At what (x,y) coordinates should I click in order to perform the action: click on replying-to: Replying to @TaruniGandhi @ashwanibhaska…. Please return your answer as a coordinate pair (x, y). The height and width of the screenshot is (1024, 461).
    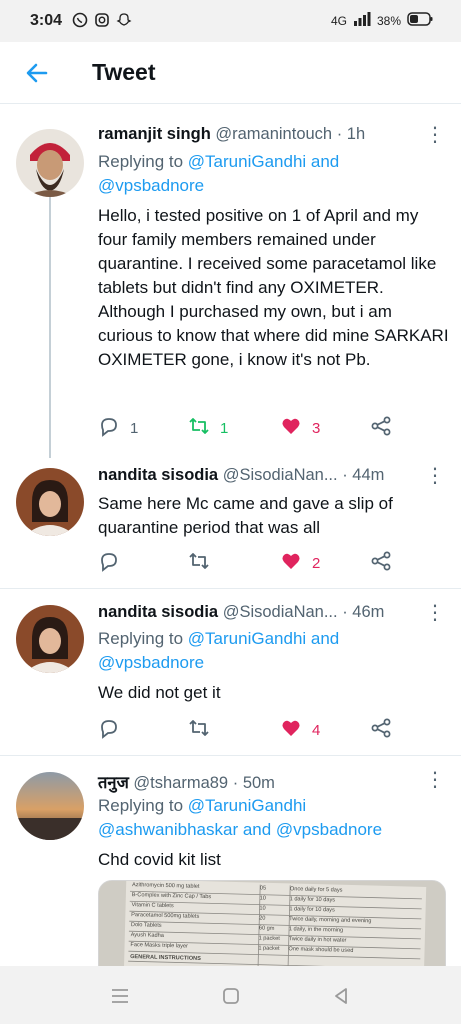
    Looking at the image, I should click on (263, 818).